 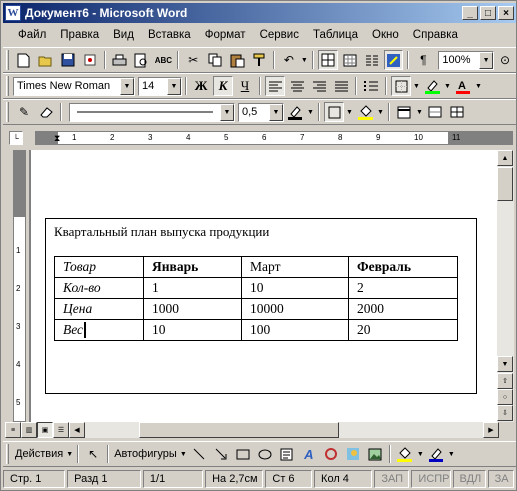 I want to click on menu-table: Таблица, so click(x=335, y=35).